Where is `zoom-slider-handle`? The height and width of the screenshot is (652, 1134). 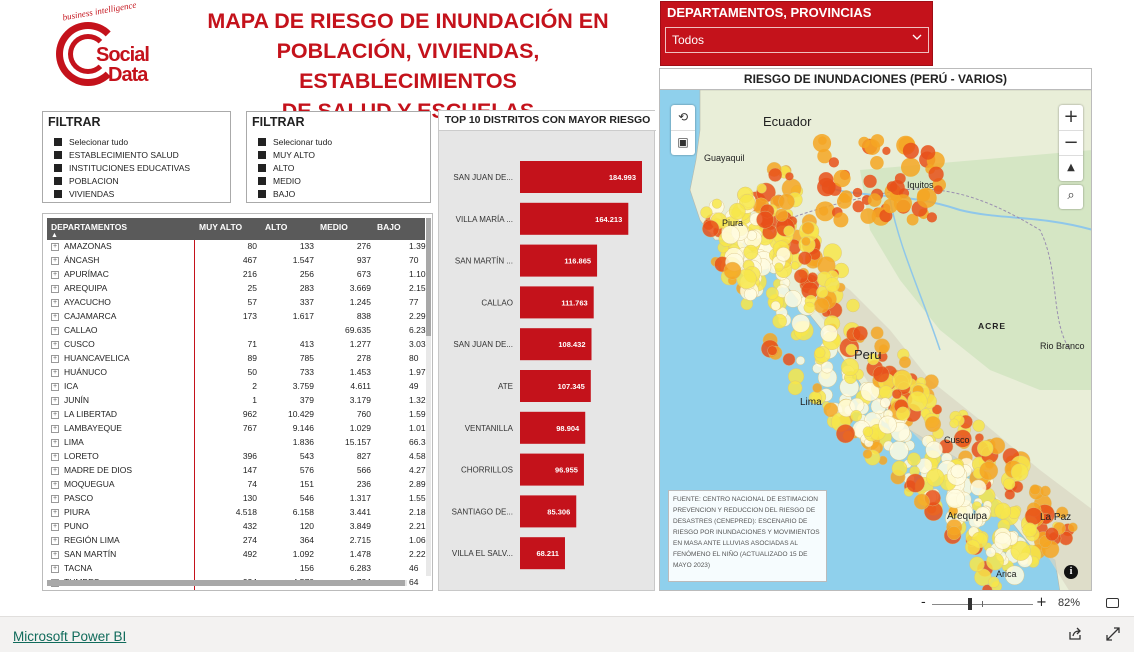 zoom-slider-handle is located at coordinates (970, 604).